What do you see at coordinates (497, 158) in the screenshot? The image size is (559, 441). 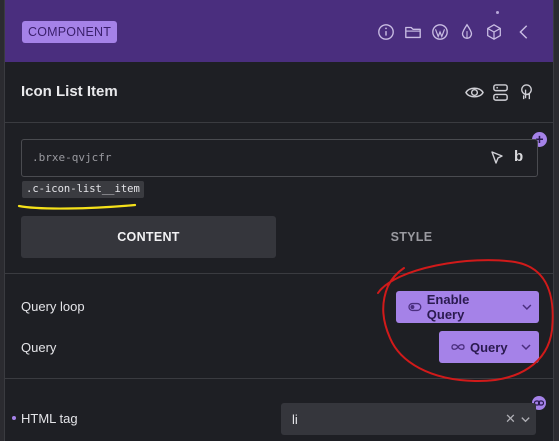 I see `cursor-icon` at bounding box center [497, 158].